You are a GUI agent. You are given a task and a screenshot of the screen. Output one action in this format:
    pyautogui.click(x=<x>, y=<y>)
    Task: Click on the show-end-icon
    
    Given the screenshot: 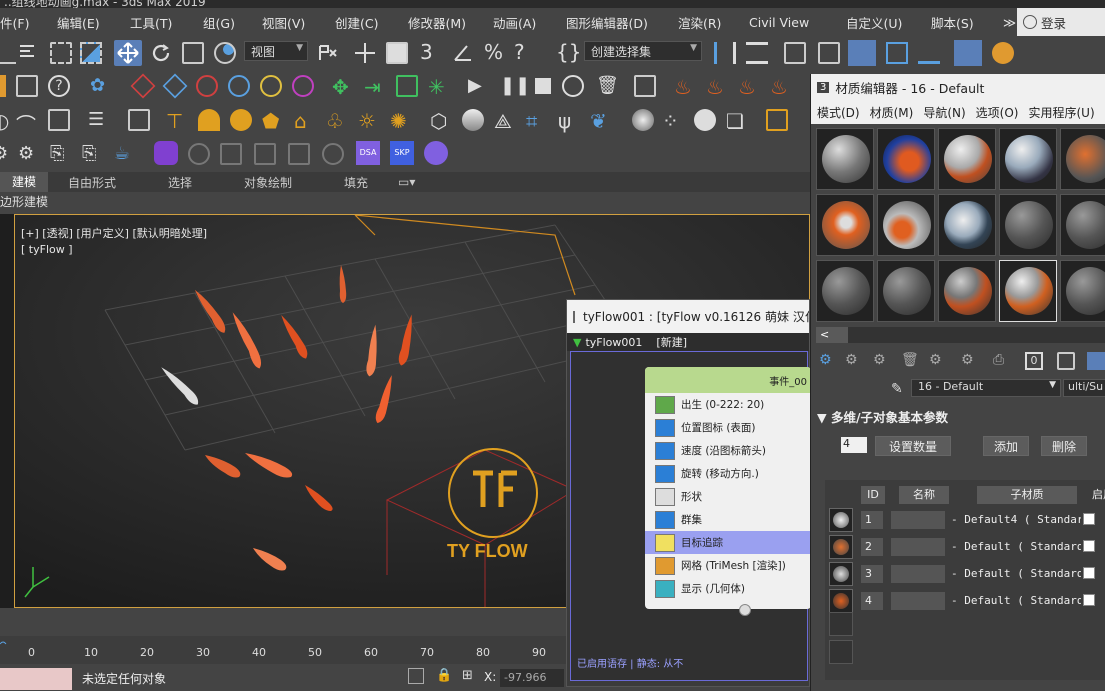 What is the action you would take?
    pyautogui.click(x=1096, y=361)
    